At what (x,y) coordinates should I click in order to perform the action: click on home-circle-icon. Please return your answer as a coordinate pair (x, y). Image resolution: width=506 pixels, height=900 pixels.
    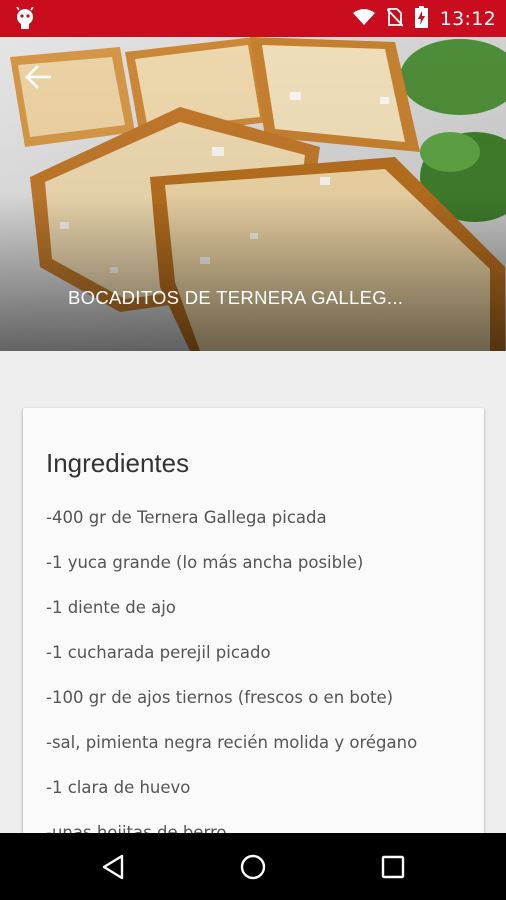
    Looking at the image, I should click on (253, 867).